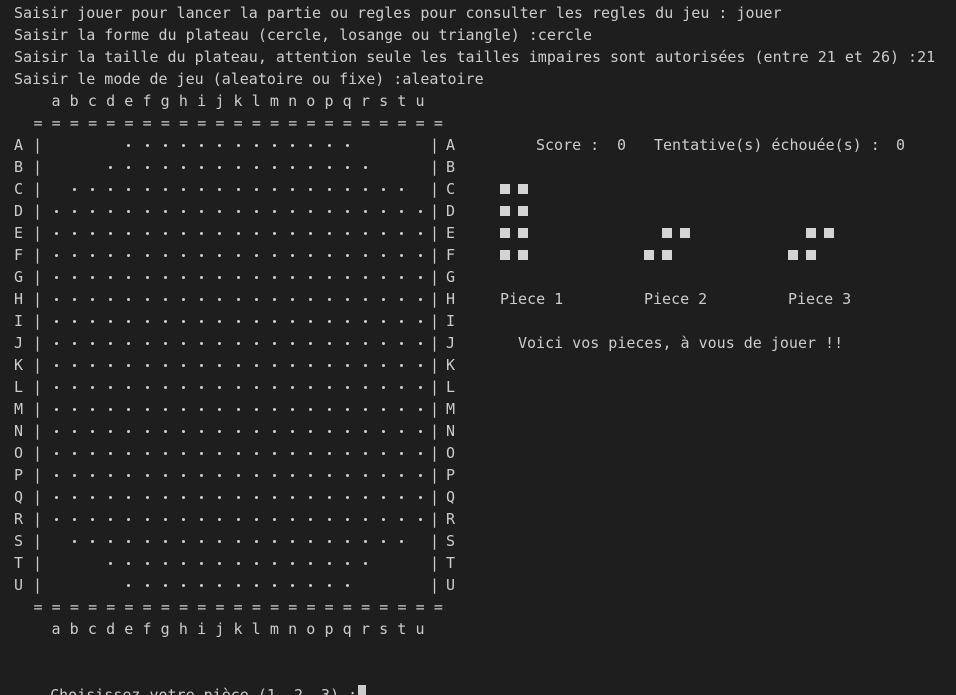 The image size is (956, 695). I want to click on row-label-right: S, so click(451, 541).